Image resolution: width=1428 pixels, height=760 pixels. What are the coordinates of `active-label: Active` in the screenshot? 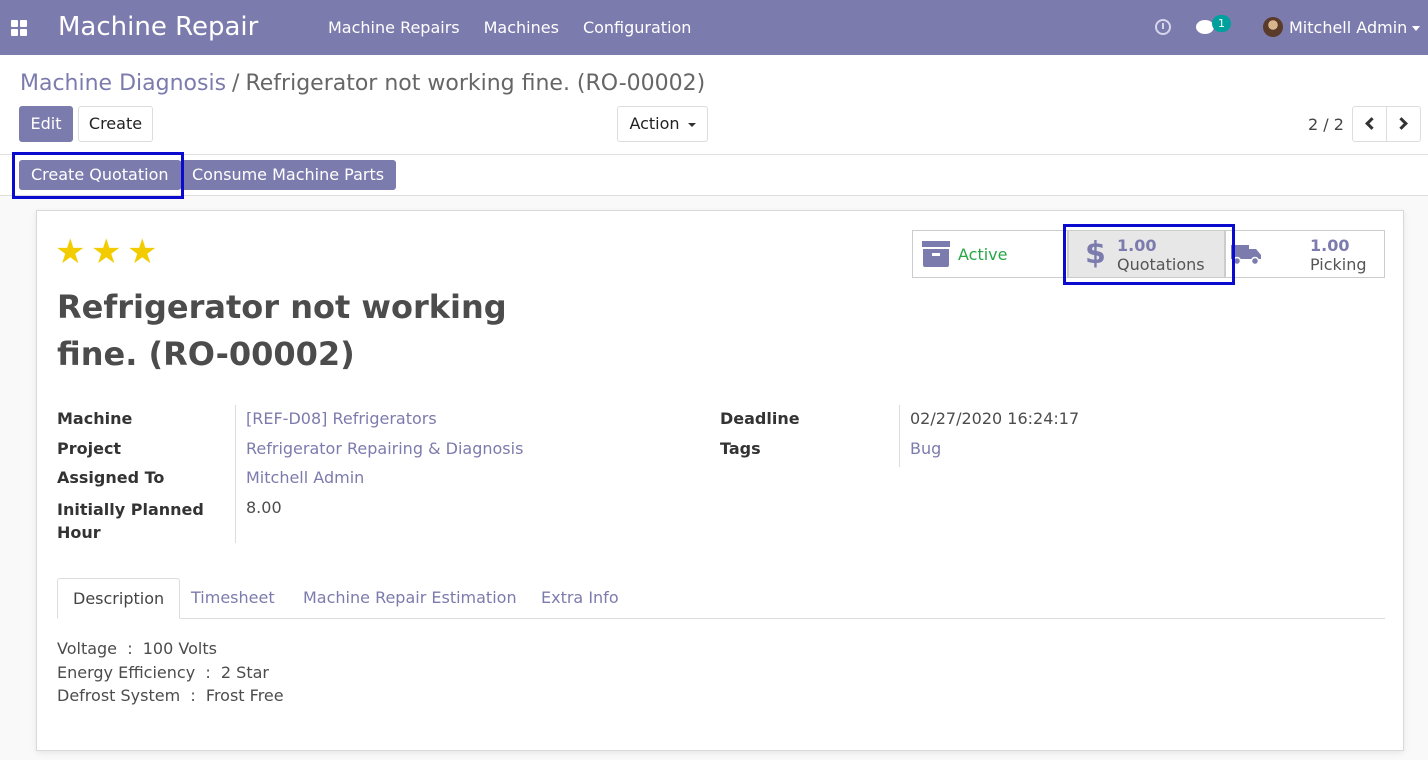 It's located at (983, 254).